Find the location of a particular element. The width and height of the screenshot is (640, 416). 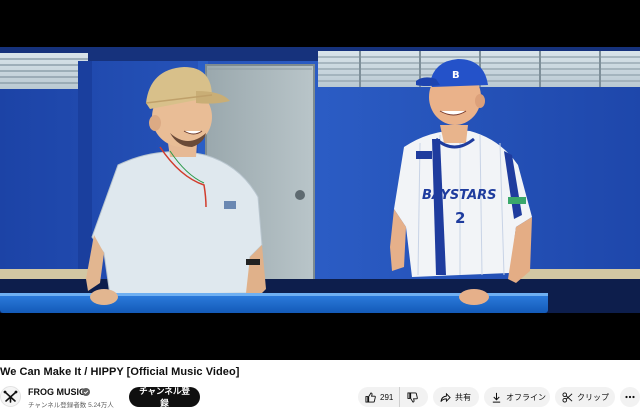

clip-button: クリップ is located at coordinates (585, 397).